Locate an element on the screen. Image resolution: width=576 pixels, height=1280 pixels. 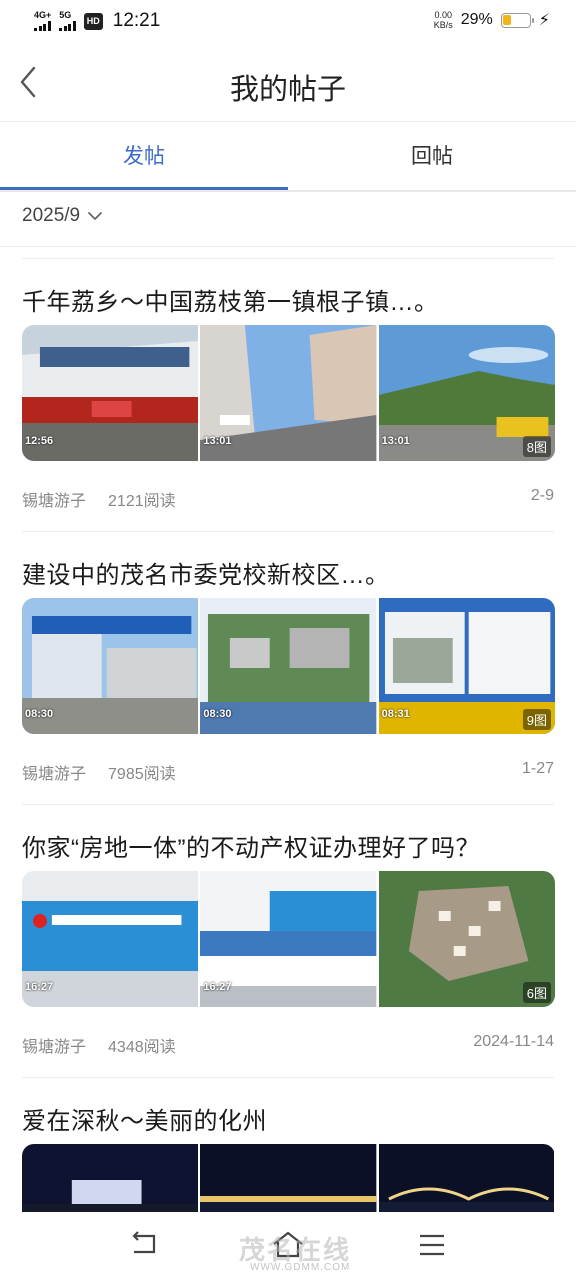
post-date: 2-9 is located at coordinates (542, 495).